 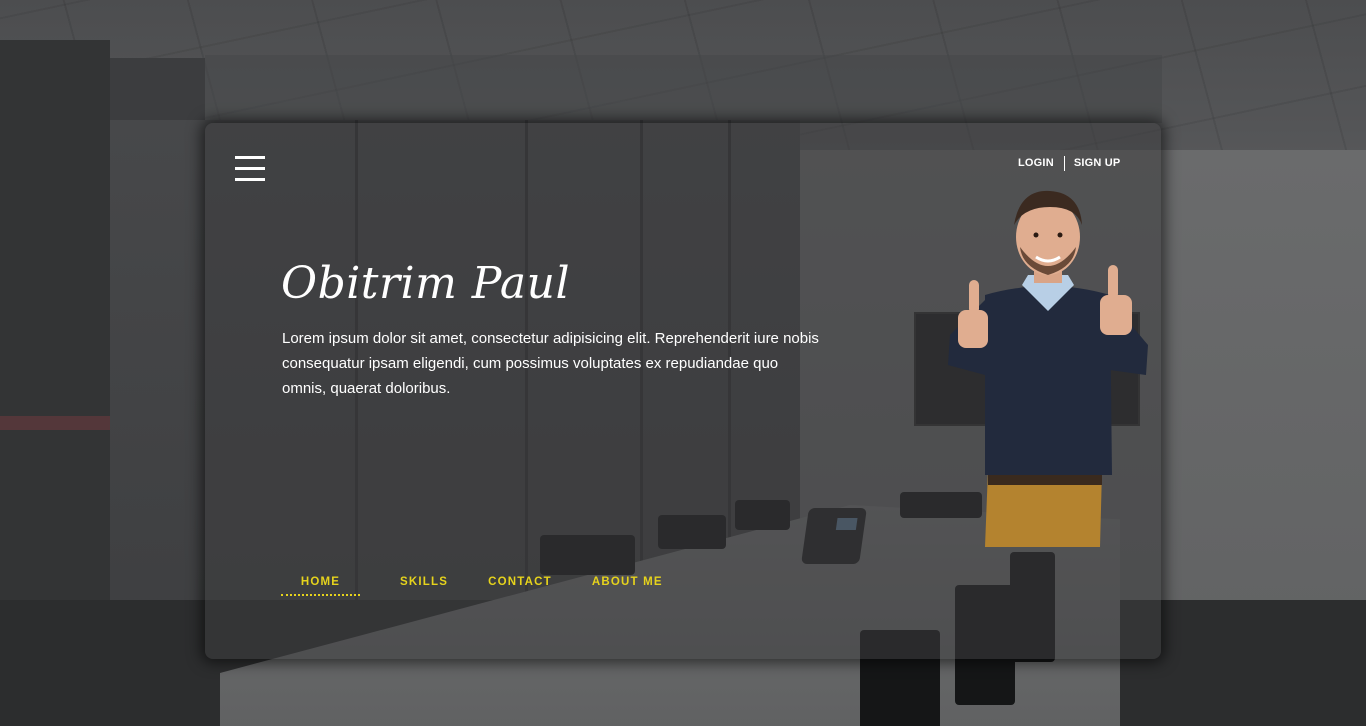 What do you see at coordinates (683, 89) in the screenshot?
I see `top-band` at bounding box center [683, 89].